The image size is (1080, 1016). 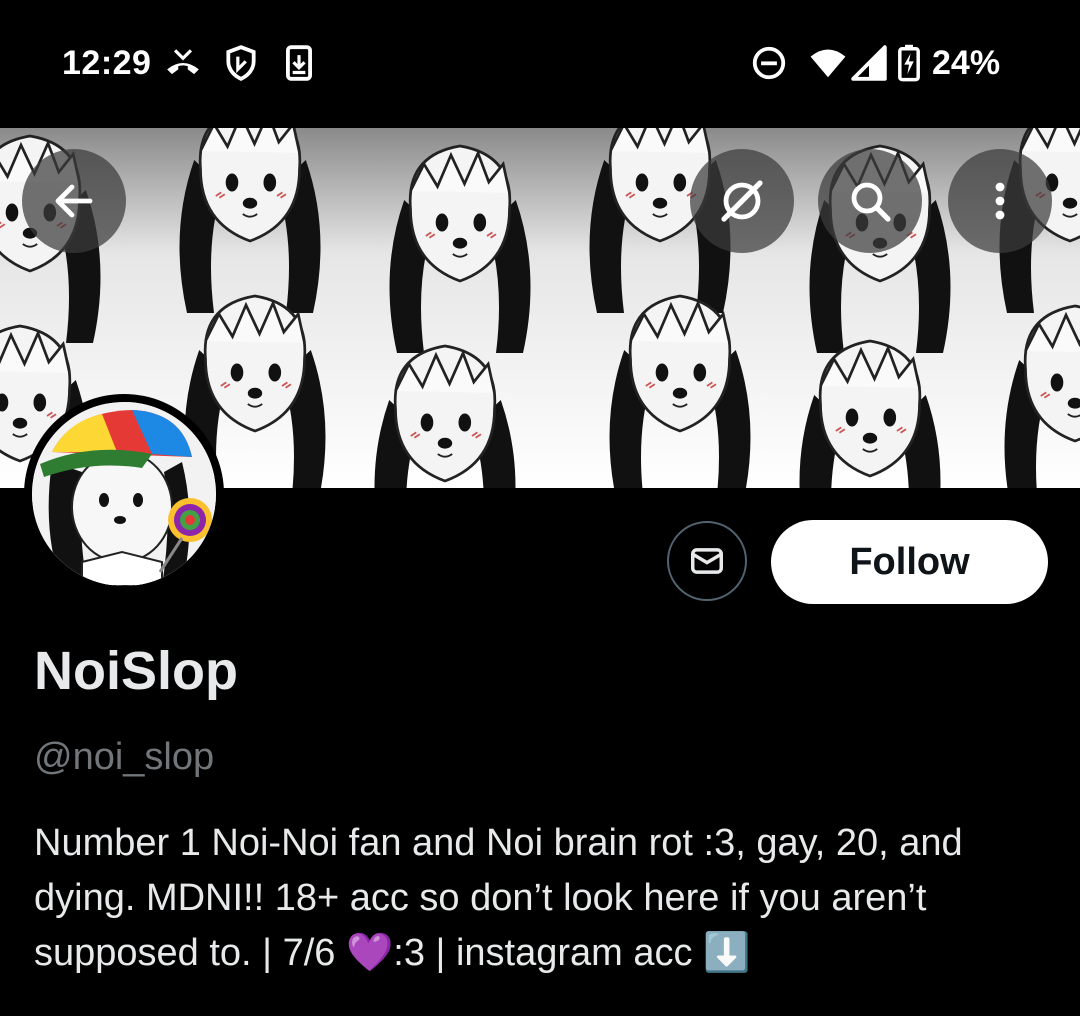 I want to click on signal-icon, so click(x=869, y=63).